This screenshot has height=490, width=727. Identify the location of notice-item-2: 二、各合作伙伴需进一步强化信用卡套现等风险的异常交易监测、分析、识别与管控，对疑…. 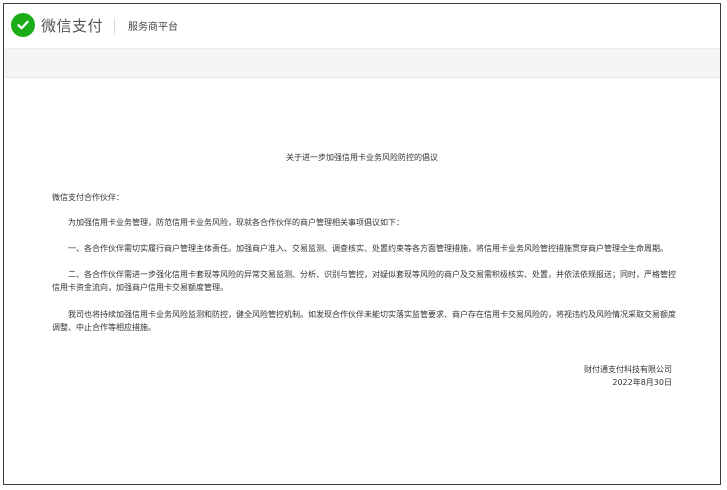
(364, 281).